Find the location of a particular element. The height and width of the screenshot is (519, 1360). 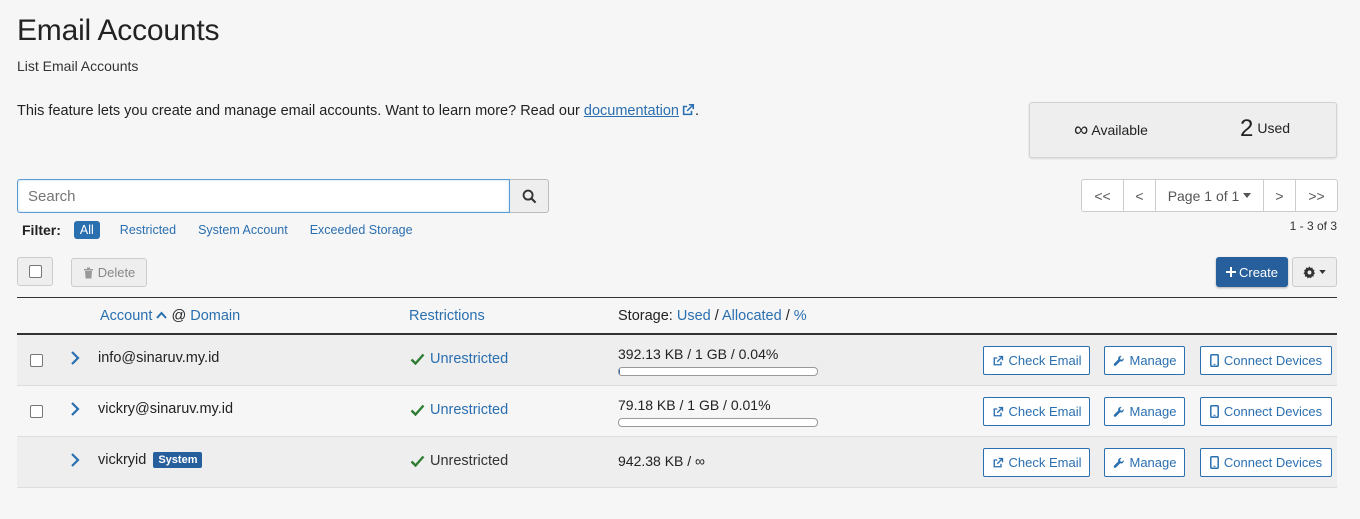

col-restrictions: Restrictions is located at coordinates (447, 316).